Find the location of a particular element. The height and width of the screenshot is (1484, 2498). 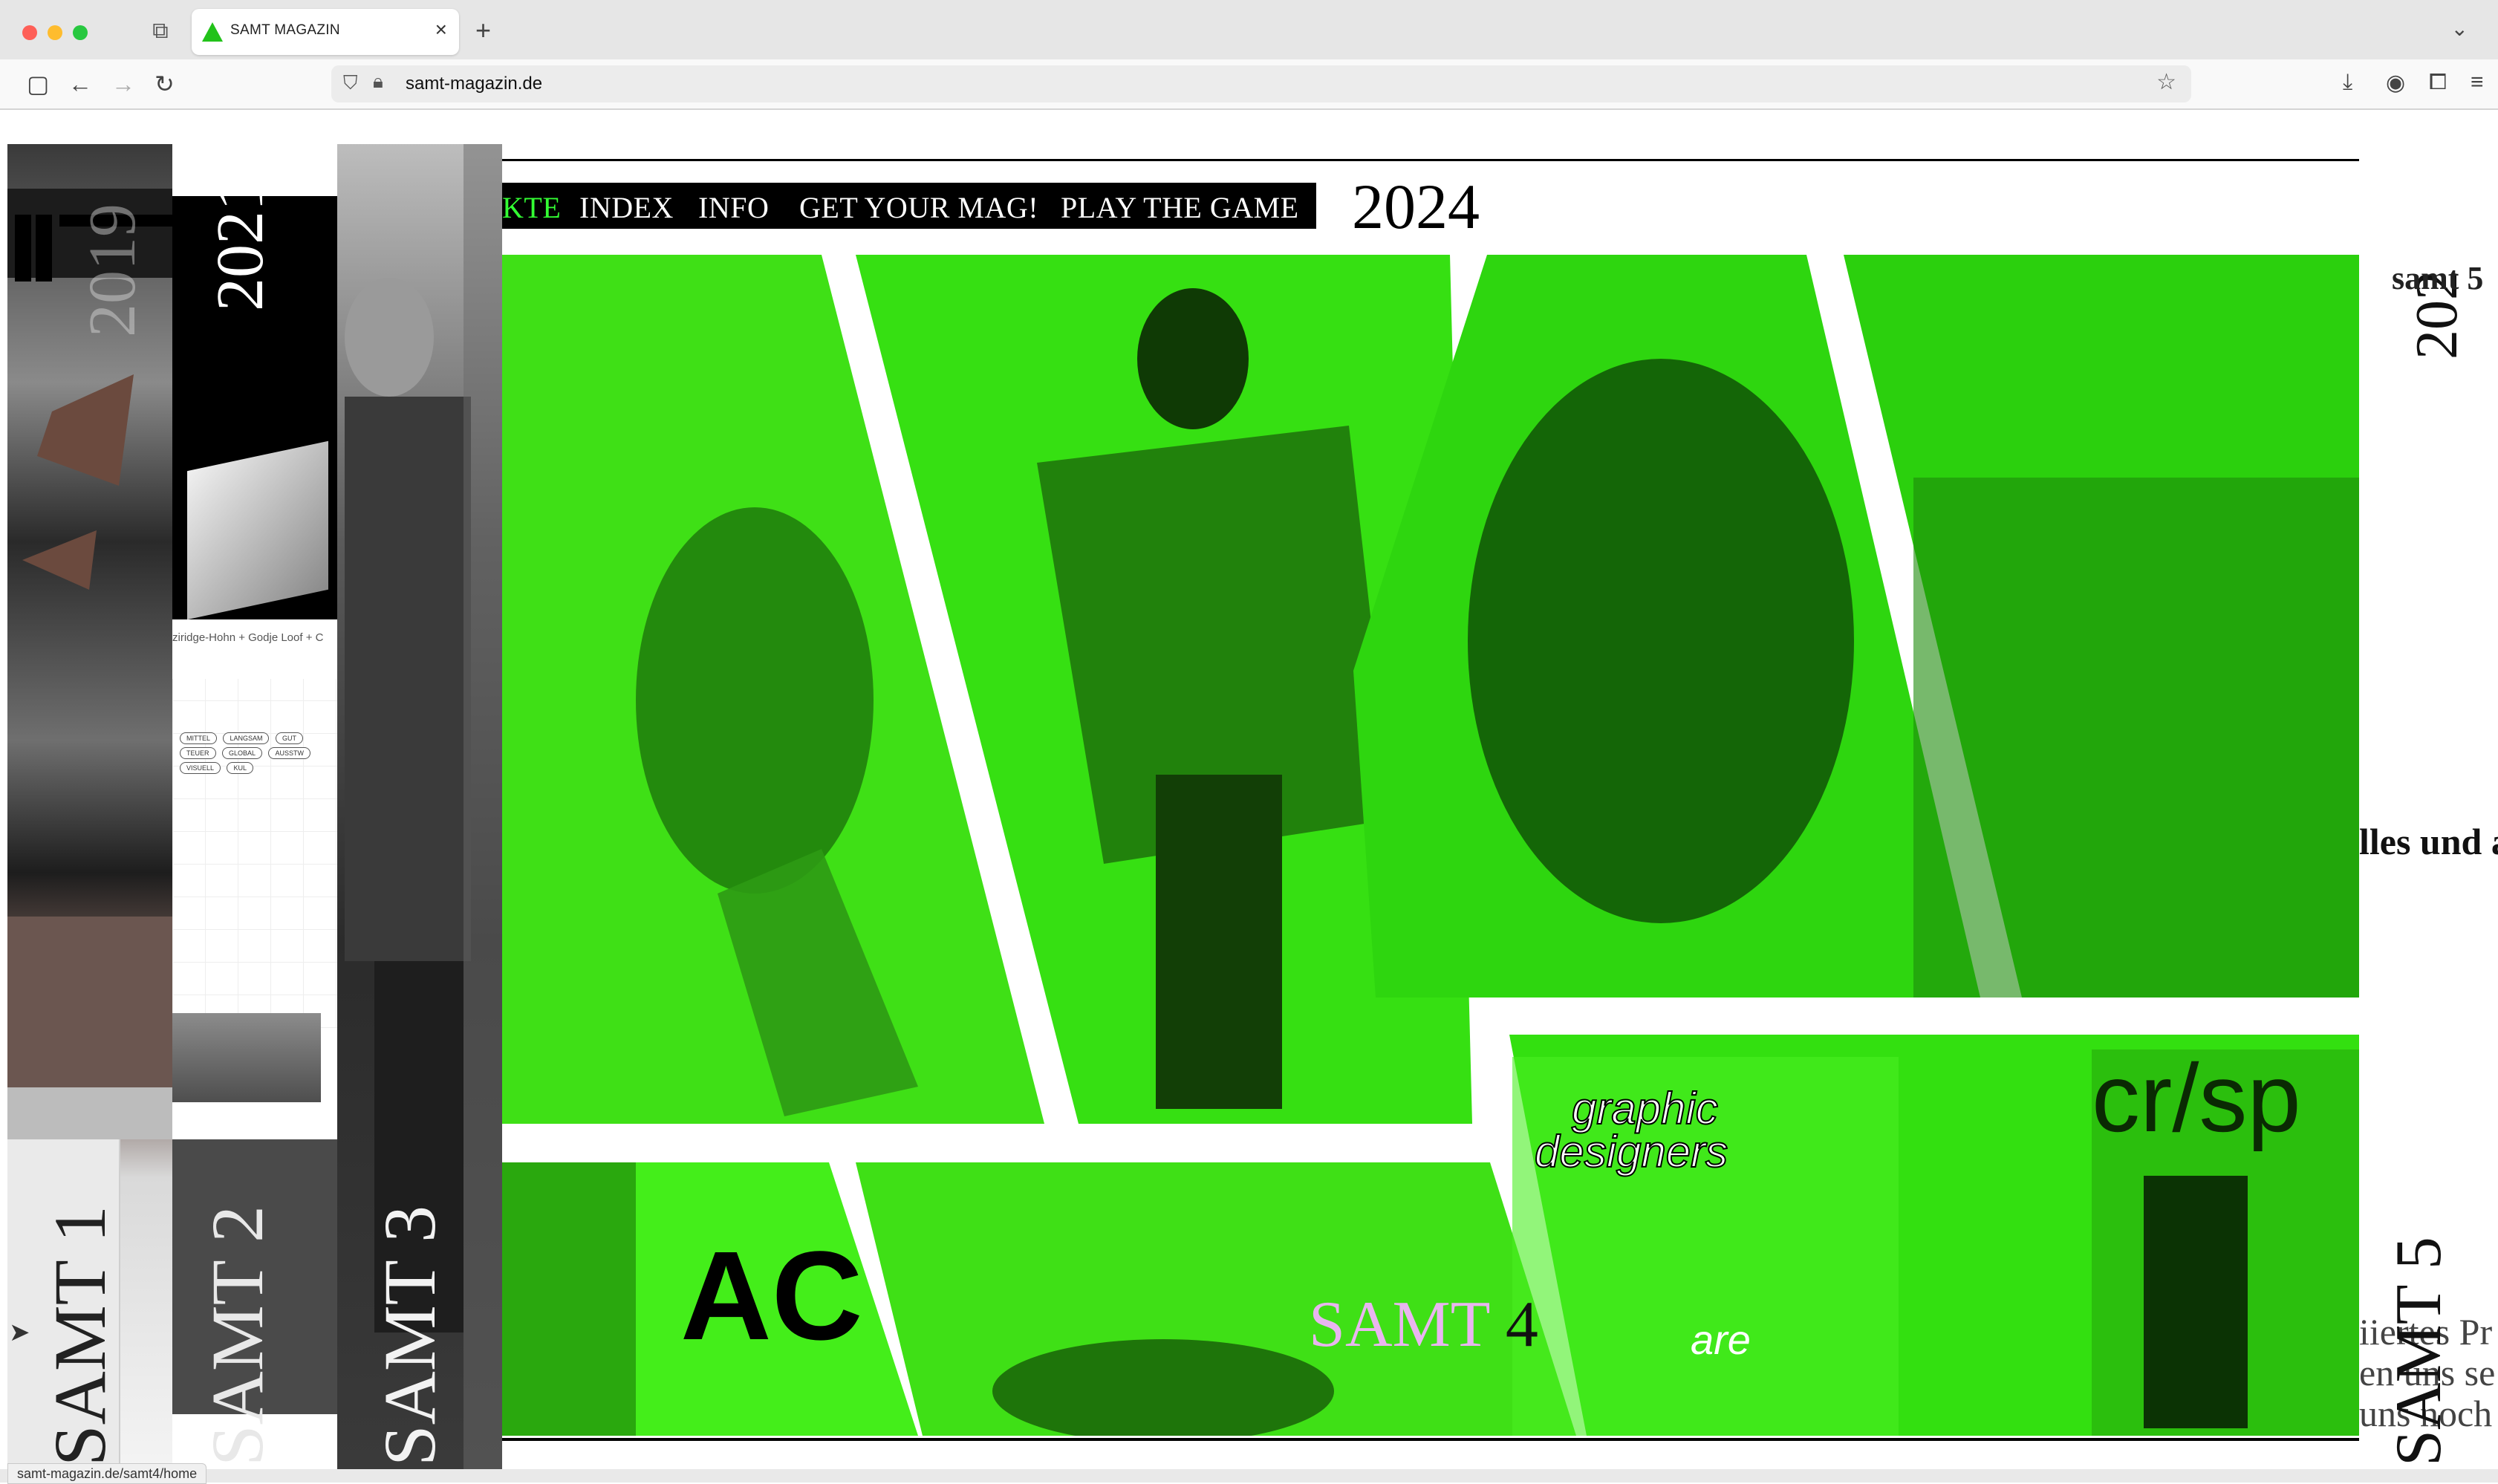

window-bottom-edge is located at coordinates (1249, 1476).